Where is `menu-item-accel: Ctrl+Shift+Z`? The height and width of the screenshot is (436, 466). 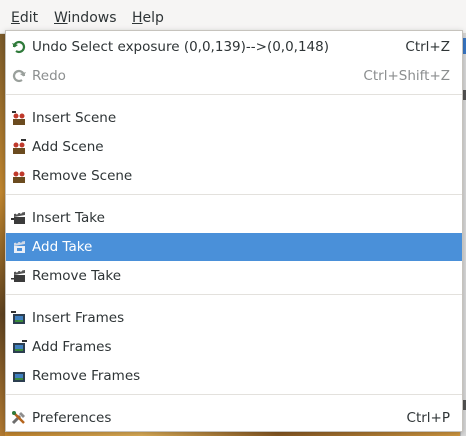 menu-item-accel: Ctrl+Shift+Z is located at coordinates (406, 76).